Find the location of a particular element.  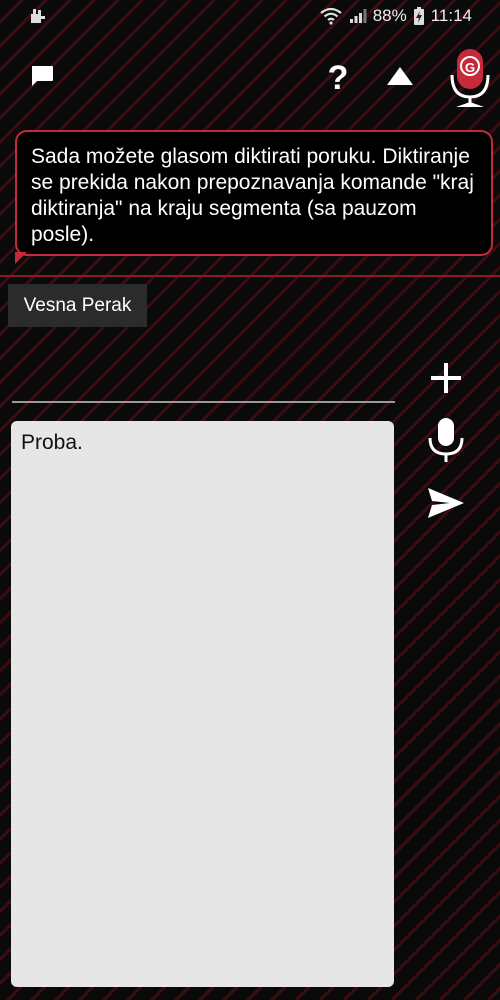

mic-icon is located at coordinates (446, 442).